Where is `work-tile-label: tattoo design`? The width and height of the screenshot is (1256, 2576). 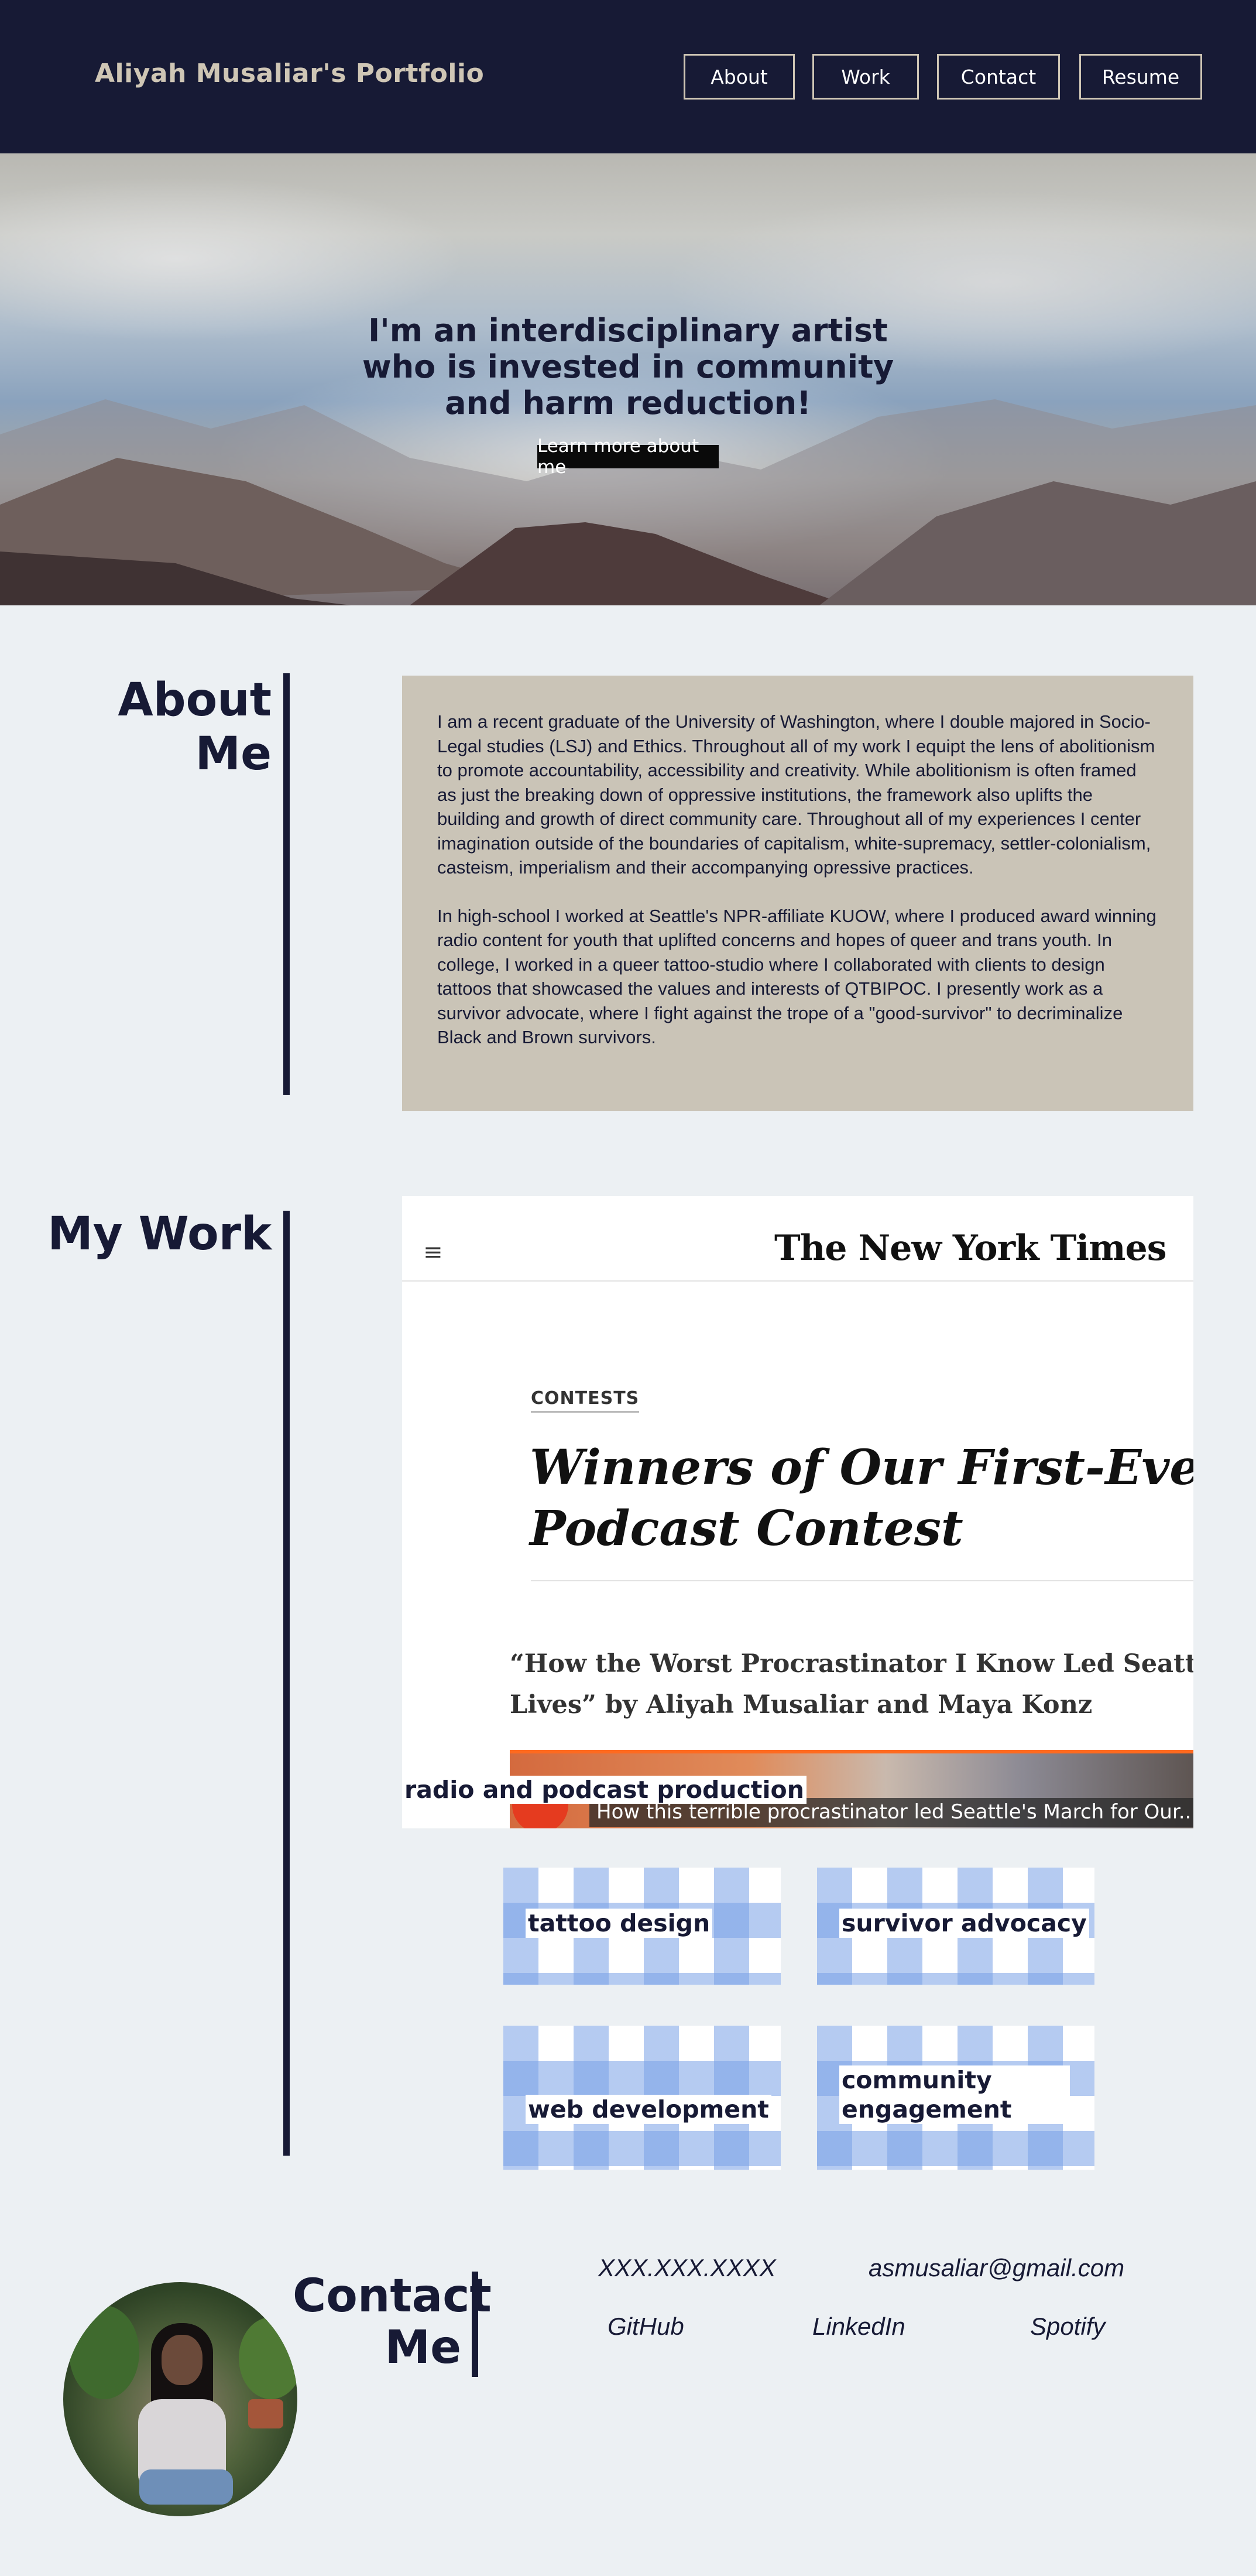
work-tile-label: tattoo design is located at coordinates (619, 1923).